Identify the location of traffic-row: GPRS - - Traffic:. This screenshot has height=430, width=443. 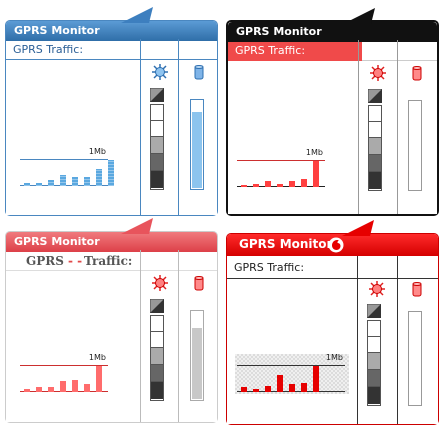
(111, 261).